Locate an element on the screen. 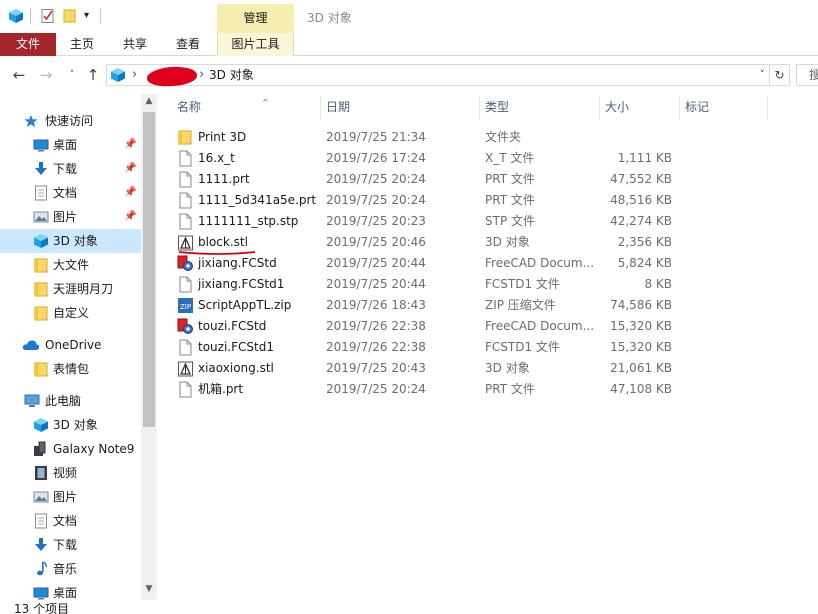  svg-text: ZIP is located at coordinates (185, 307).